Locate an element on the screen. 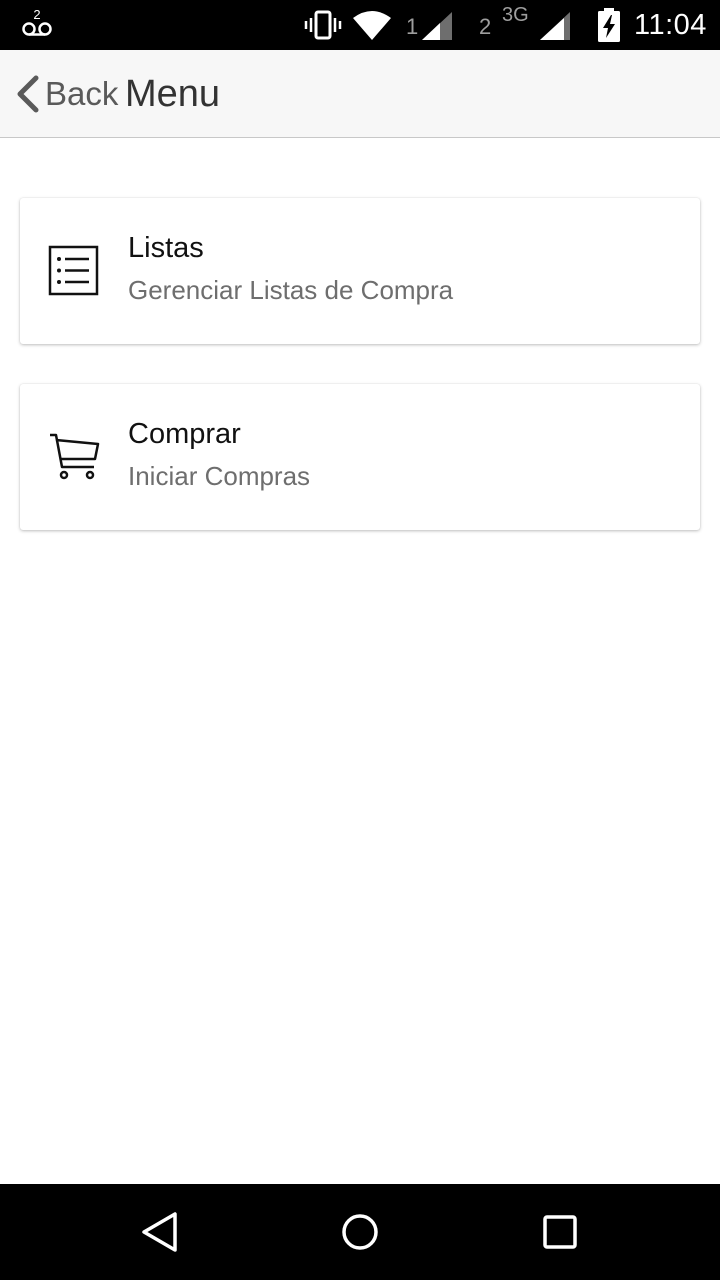 The height and width of the screenshot is (1280, 720). back-button: Back is located at coordinates (65, 94).